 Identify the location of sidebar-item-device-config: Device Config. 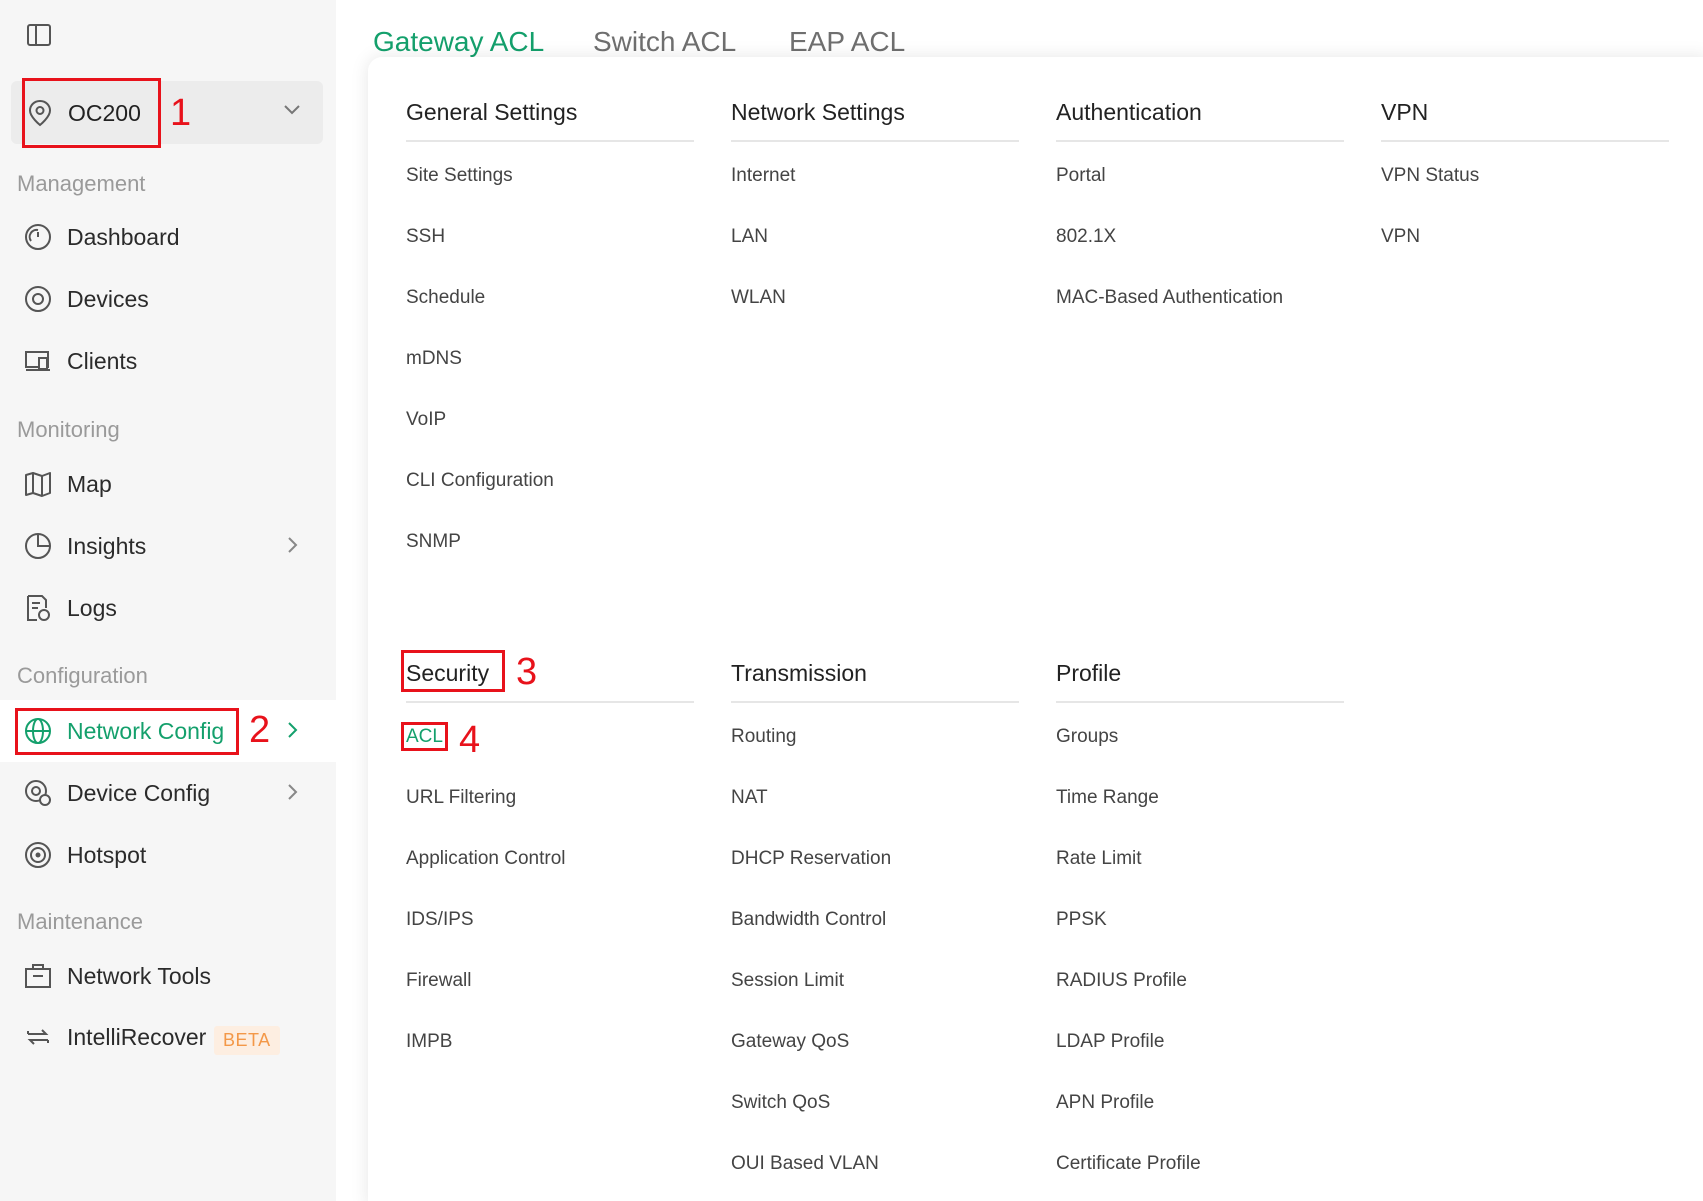
(168, 793).